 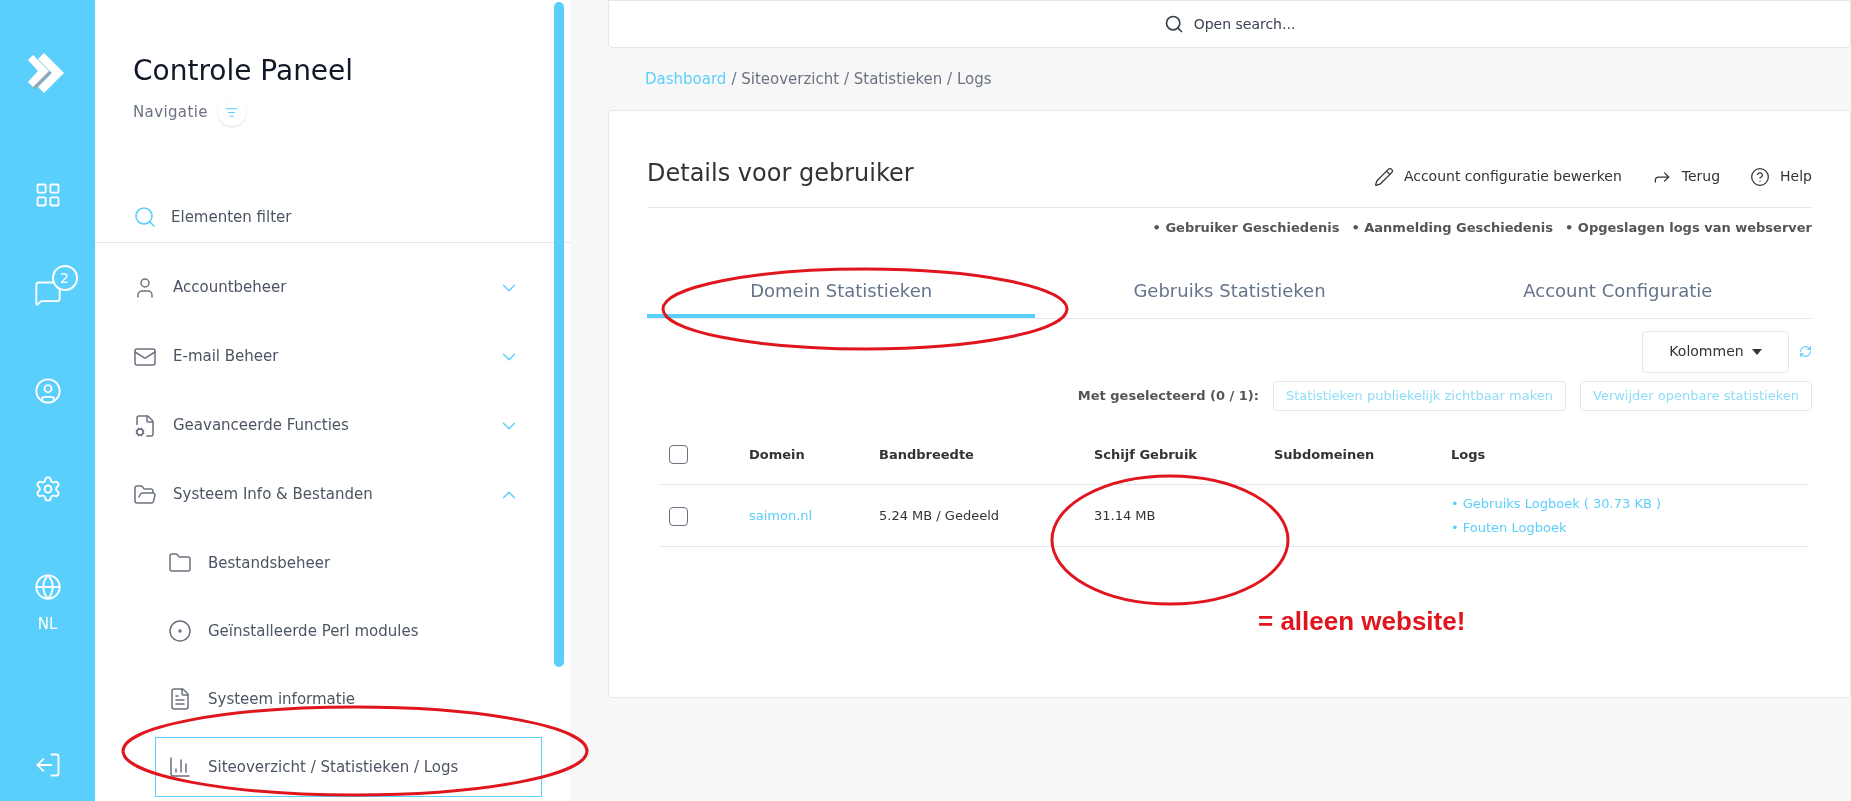 I want to click on messages-icon, so click(x=47, y=293).